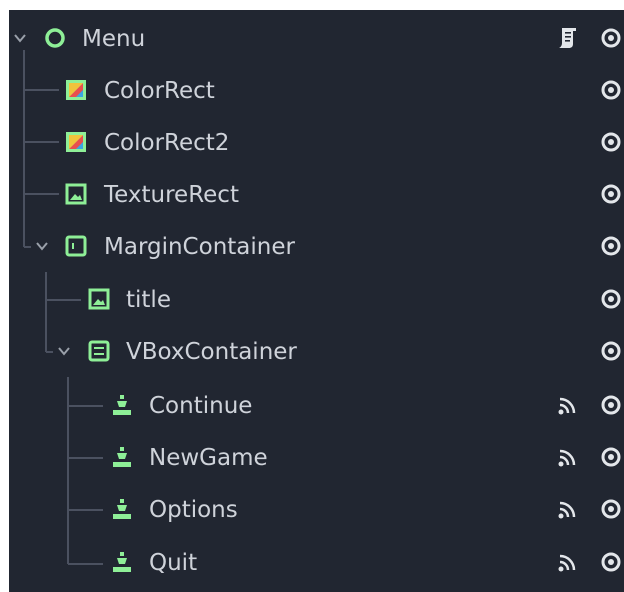 The image size is (624, 592). Describe the element at coordinates (316, 406) in the screenshot. I see `tree-row-continue: Continue` at that location.